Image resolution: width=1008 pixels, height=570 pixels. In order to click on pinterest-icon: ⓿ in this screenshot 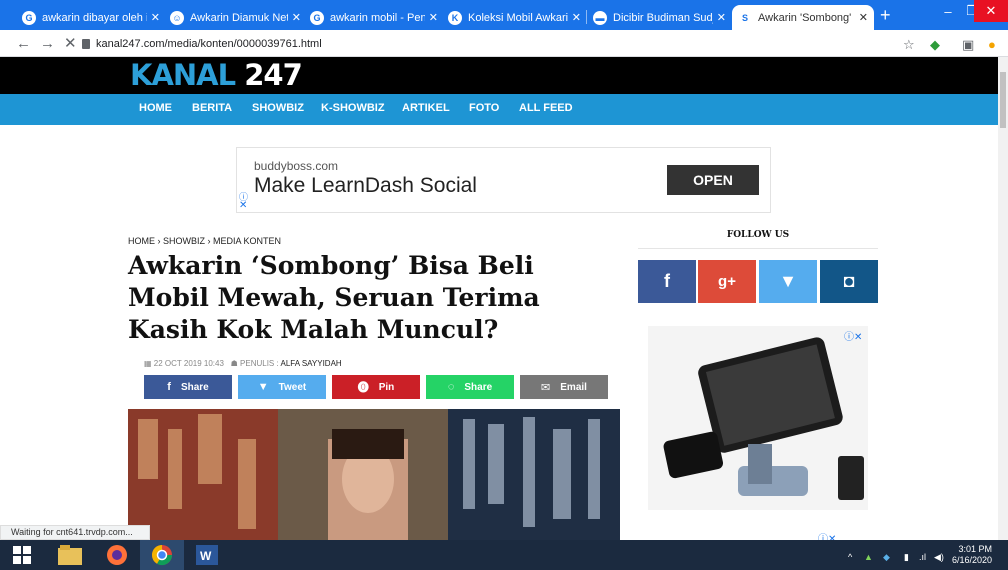, I will do `click(363, 388)`.